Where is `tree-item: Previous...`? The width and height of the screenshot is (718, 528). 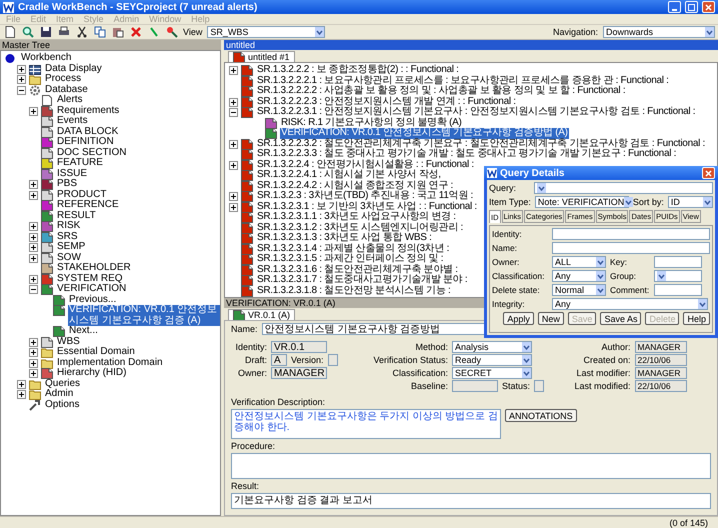 tree-item: Previous... is located at coordinates (93, 299).